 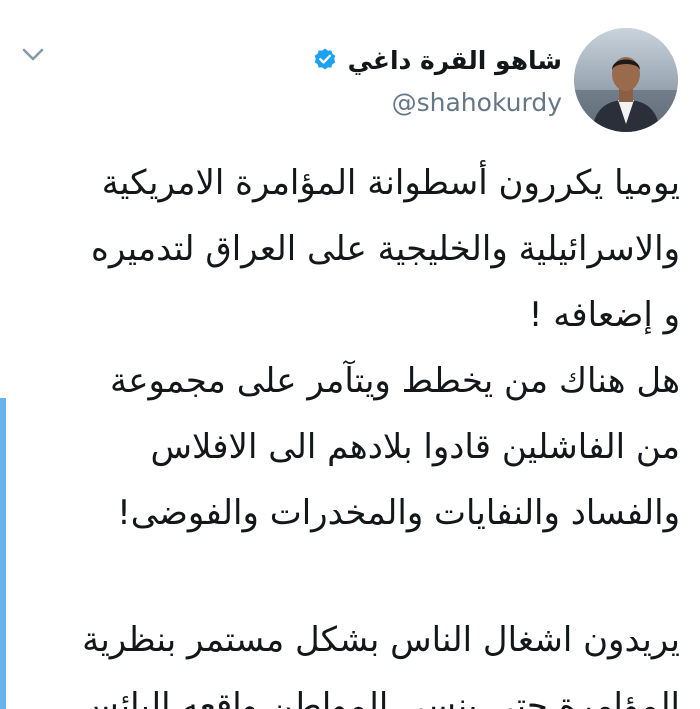 I want to click on avatar, so click(x=626, y=80).